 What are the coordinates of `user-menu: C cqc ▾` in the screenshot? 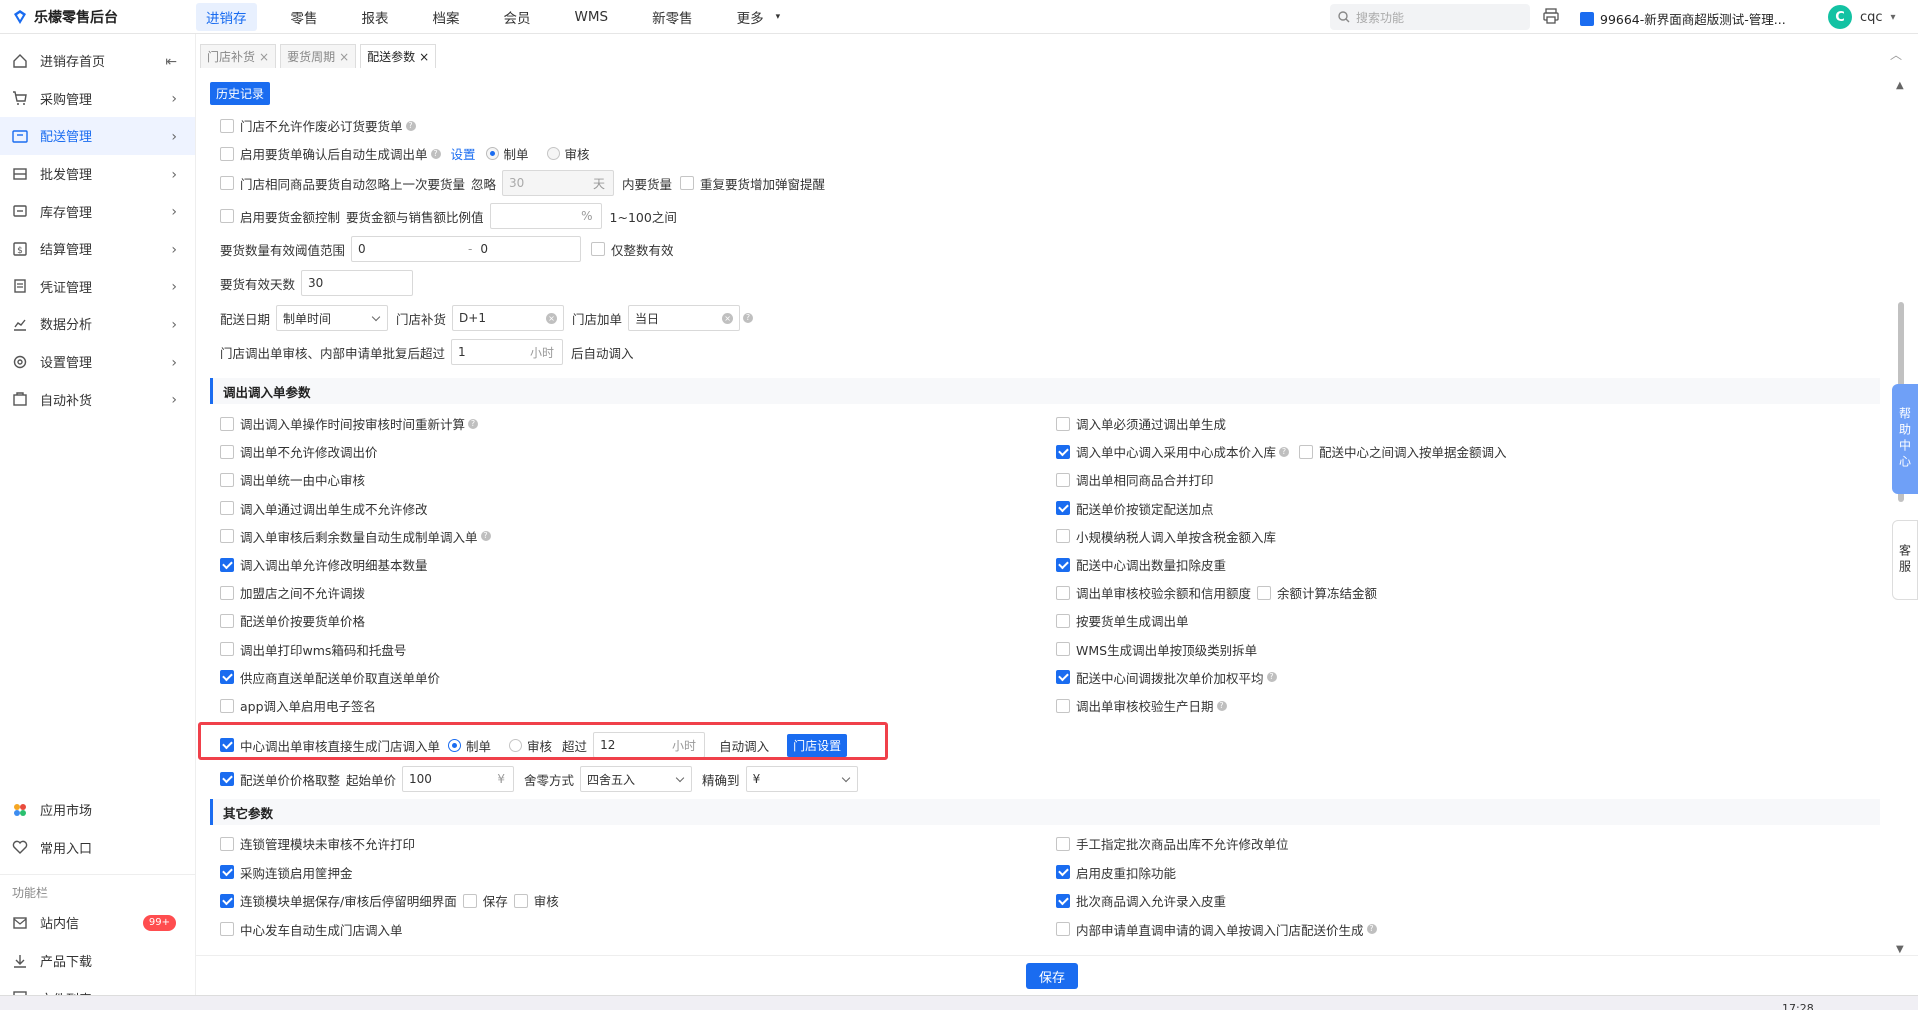 It's located at (1862, 17).